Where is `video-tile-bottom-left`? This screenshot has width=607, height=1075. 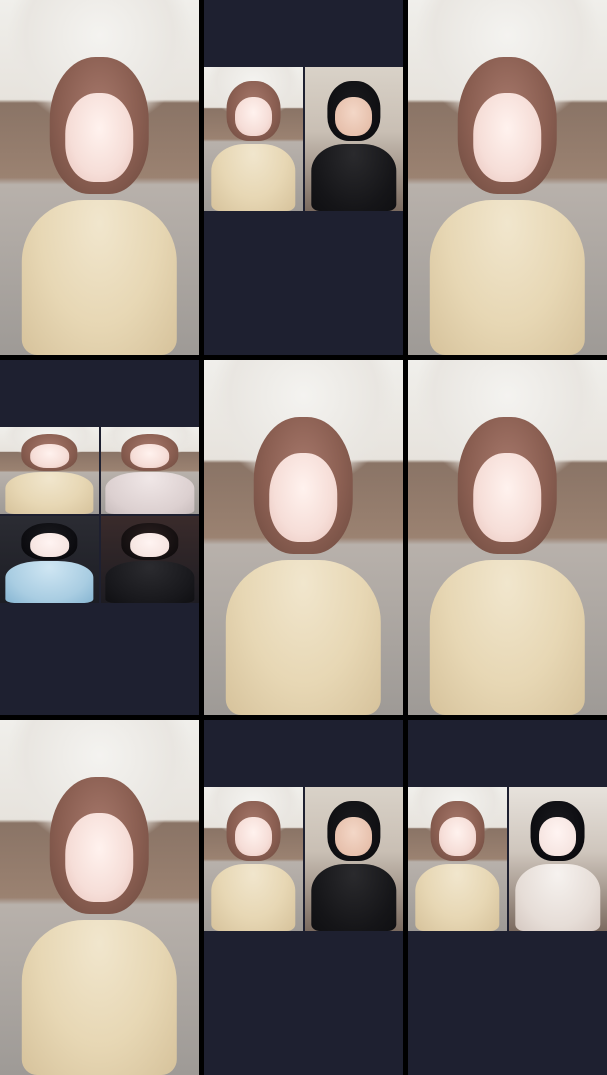
video-tile-bottom-left is located at coordinates (49, 559).